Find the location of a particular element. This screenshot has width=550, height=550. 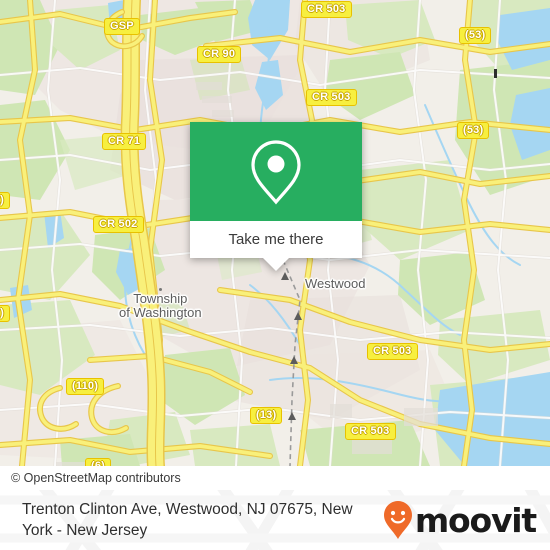

map-pin-icon is located at coordinates (276, 171).